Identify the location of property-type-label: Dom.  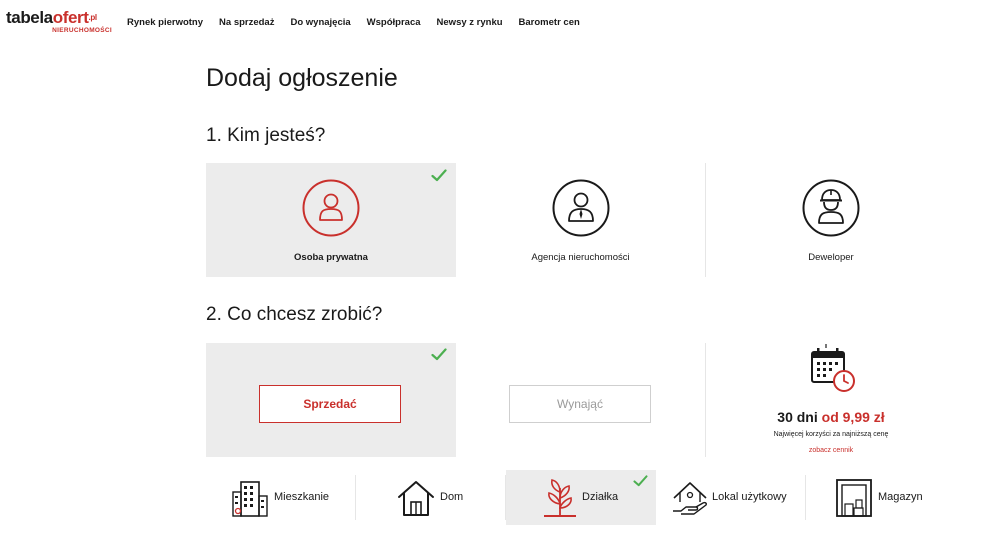
(452, 497).